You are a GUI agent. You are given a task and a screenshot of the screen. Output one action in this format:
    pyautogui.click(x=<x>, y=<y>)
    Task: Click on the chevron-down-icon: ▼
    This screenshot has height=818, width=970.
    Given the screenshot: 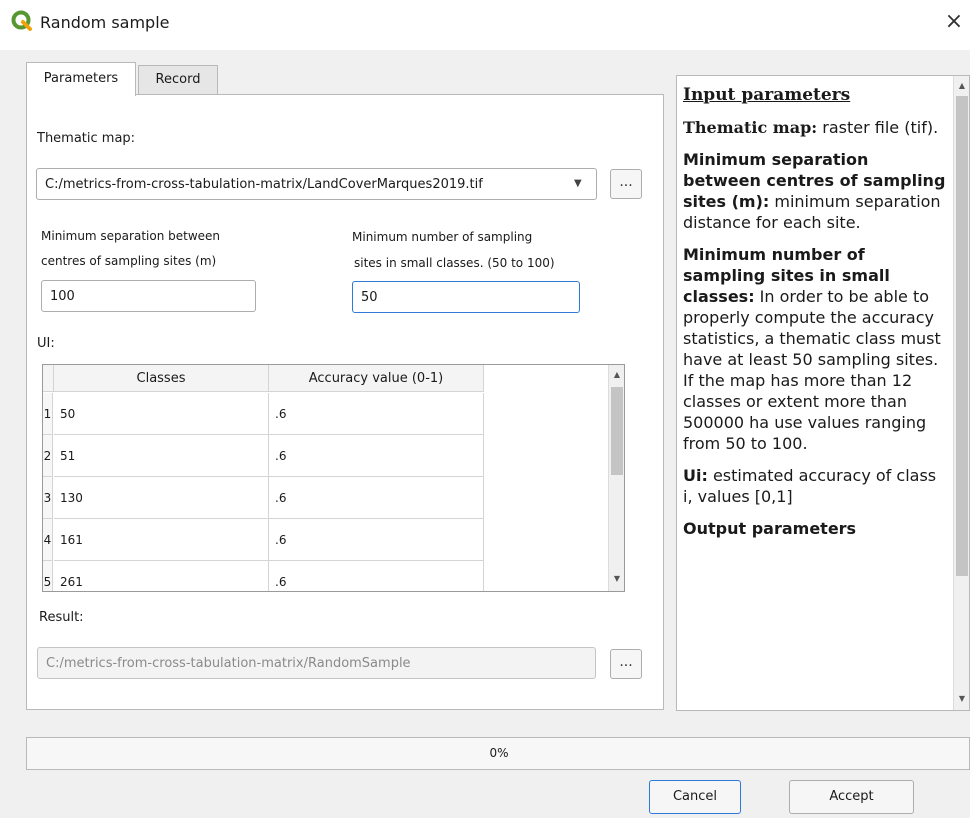 What is the action you would take?
    pyautogui.click(x=578, y=183)
    